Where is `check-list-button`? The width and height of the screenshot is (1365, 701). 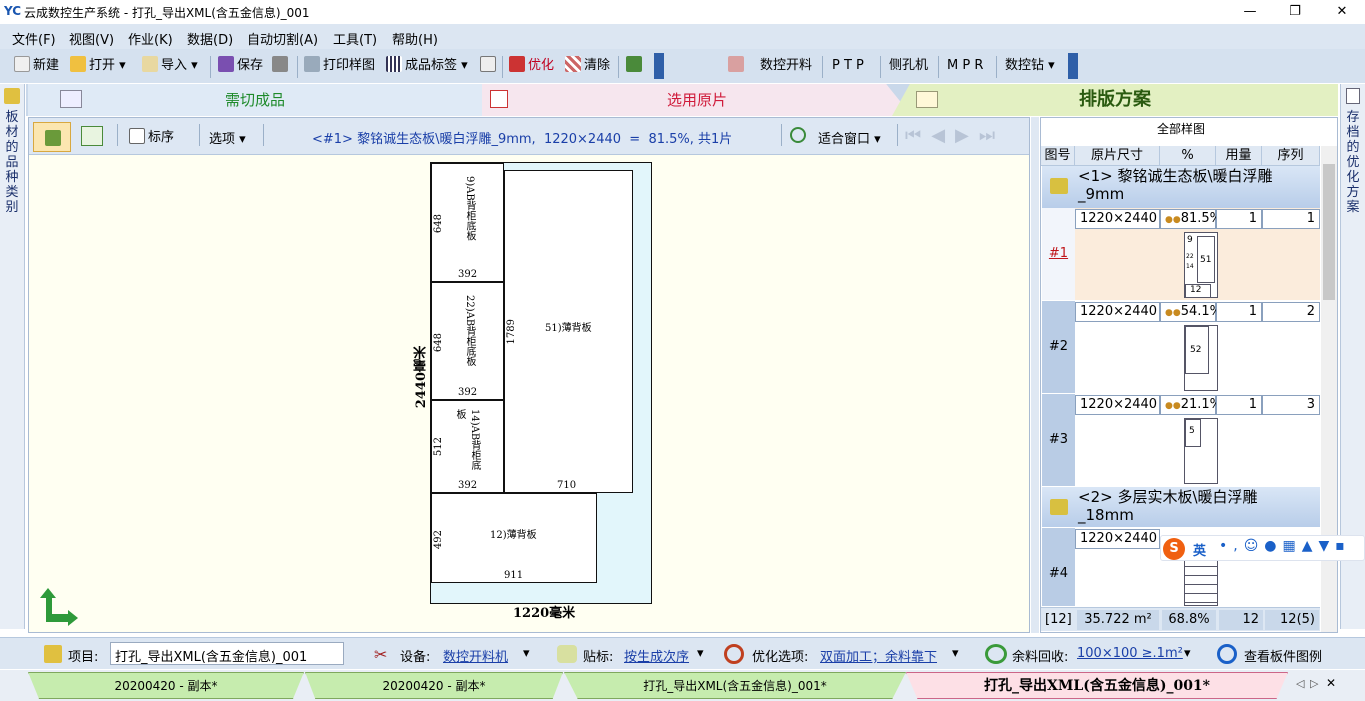 check-list-button is located at coordinates (92, 136).